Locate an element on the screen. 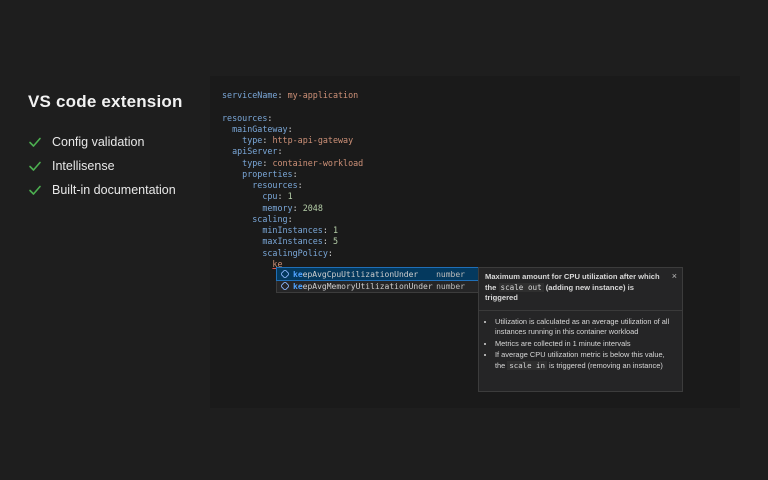 The image size is (768, 480). feature-label: Config validation is located at coordinates (98, 142).